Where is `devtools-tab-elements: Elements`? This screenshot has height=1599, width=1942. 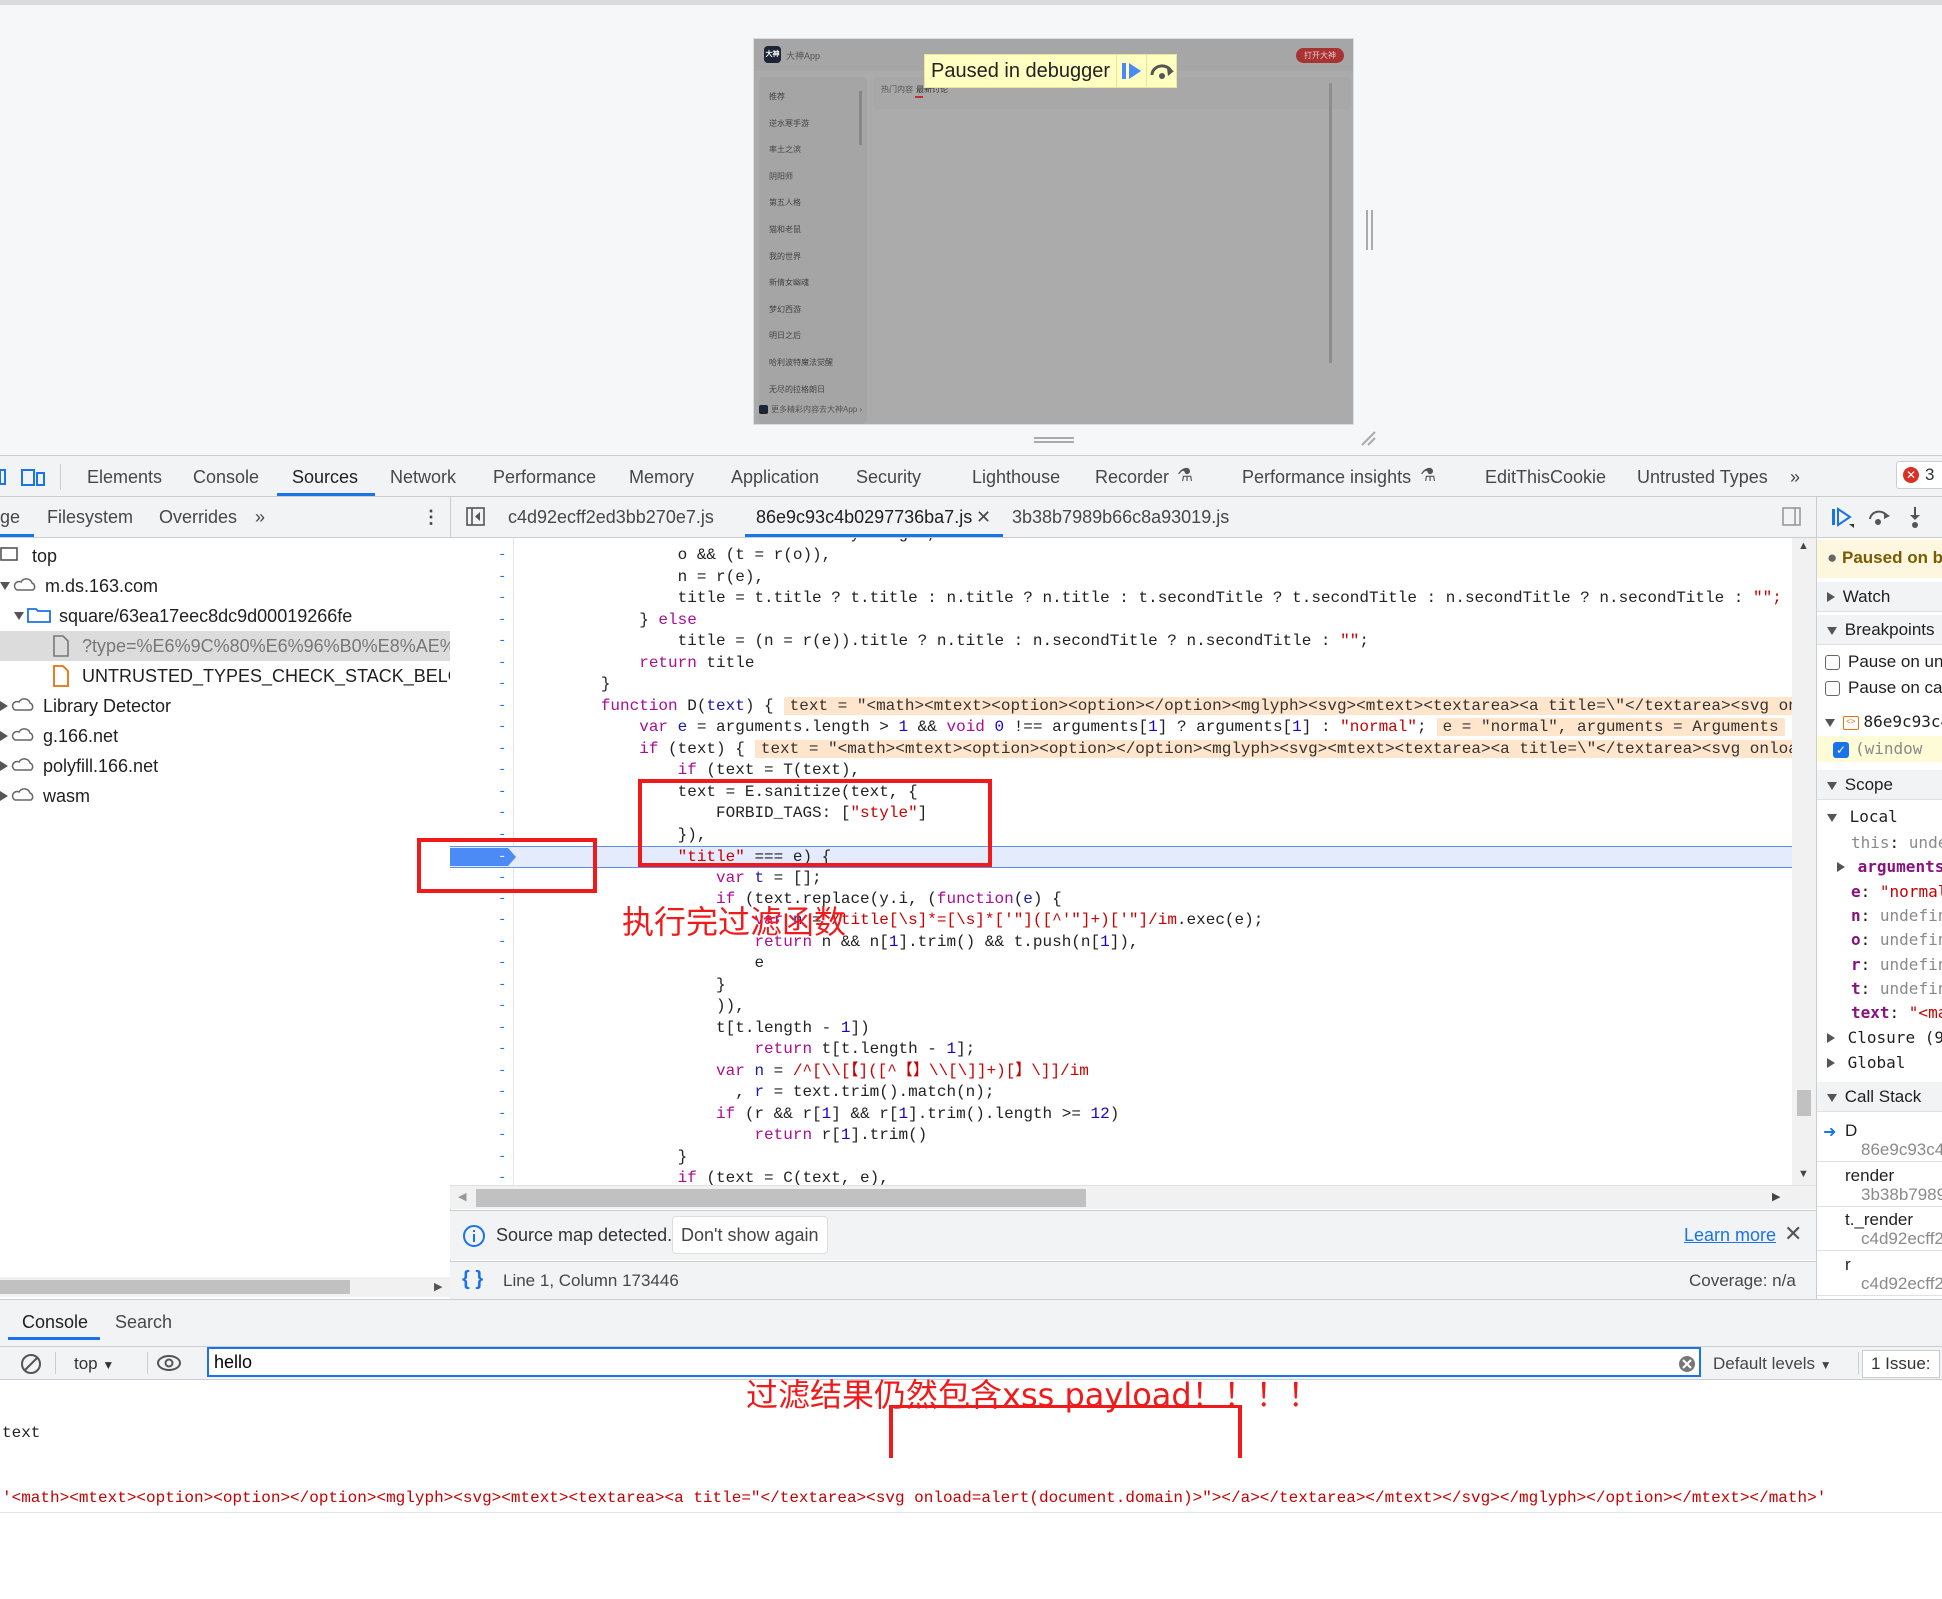 devtools-tab-elements: Elements is located at coordinates (124, 477).